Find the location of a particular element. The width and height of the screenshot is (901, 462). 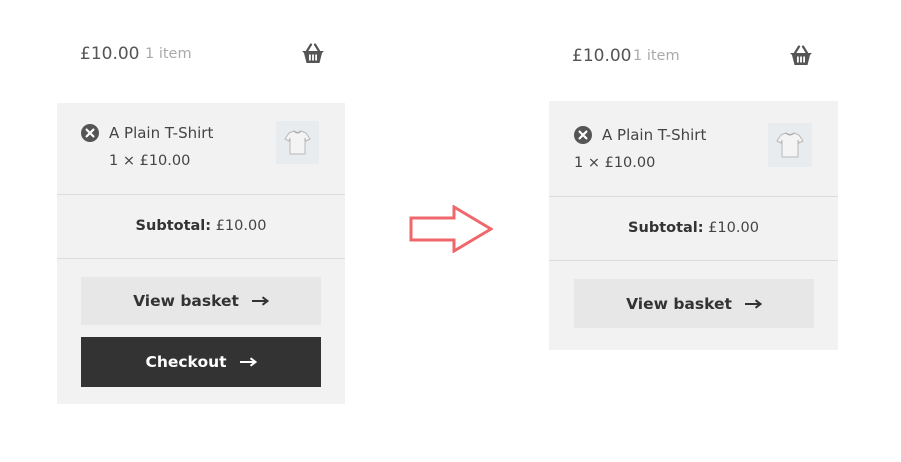

checkout-label: Checkout is located at coordinates (186, 362).